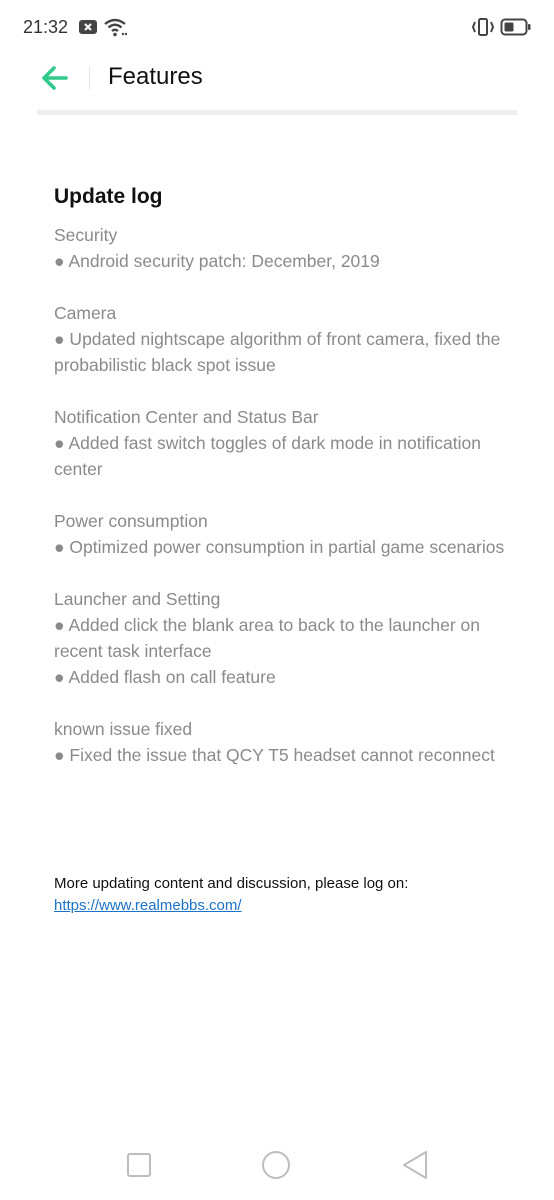 Image resolution: width=554 pixels, height=1200 pixels. Describe the element at coordinates (85, 313) in the screenshot. I see `section-heading: Camera` at that location.